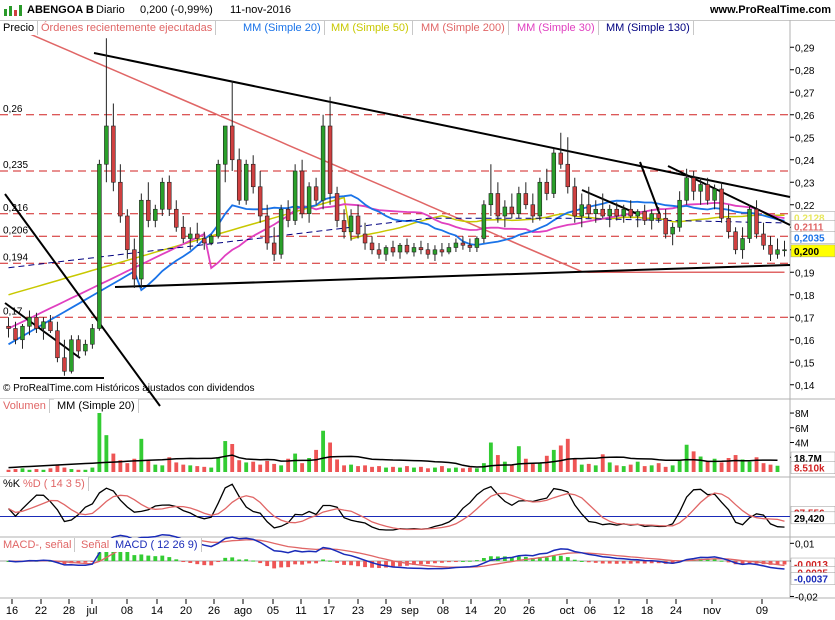 Image resolution: width=835 pixels, height=620 pixels. I want to click on mm20-label: MM (Simple 20), so click(282, 28).